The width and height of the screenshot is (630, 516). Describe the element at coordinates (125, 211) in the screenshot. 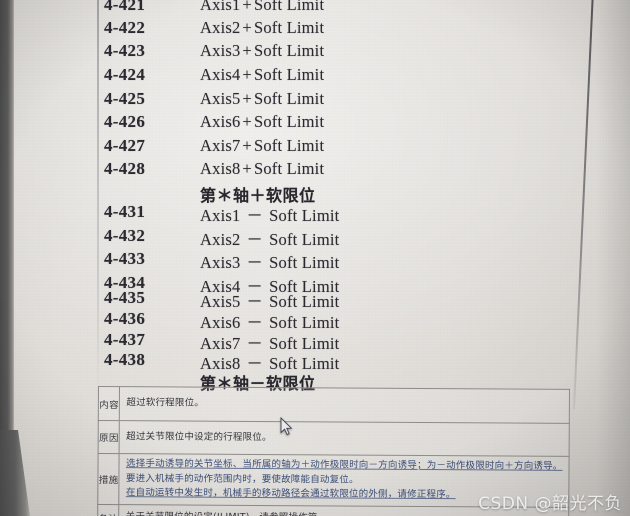

I see `alarm-code: 4-431` at that location.